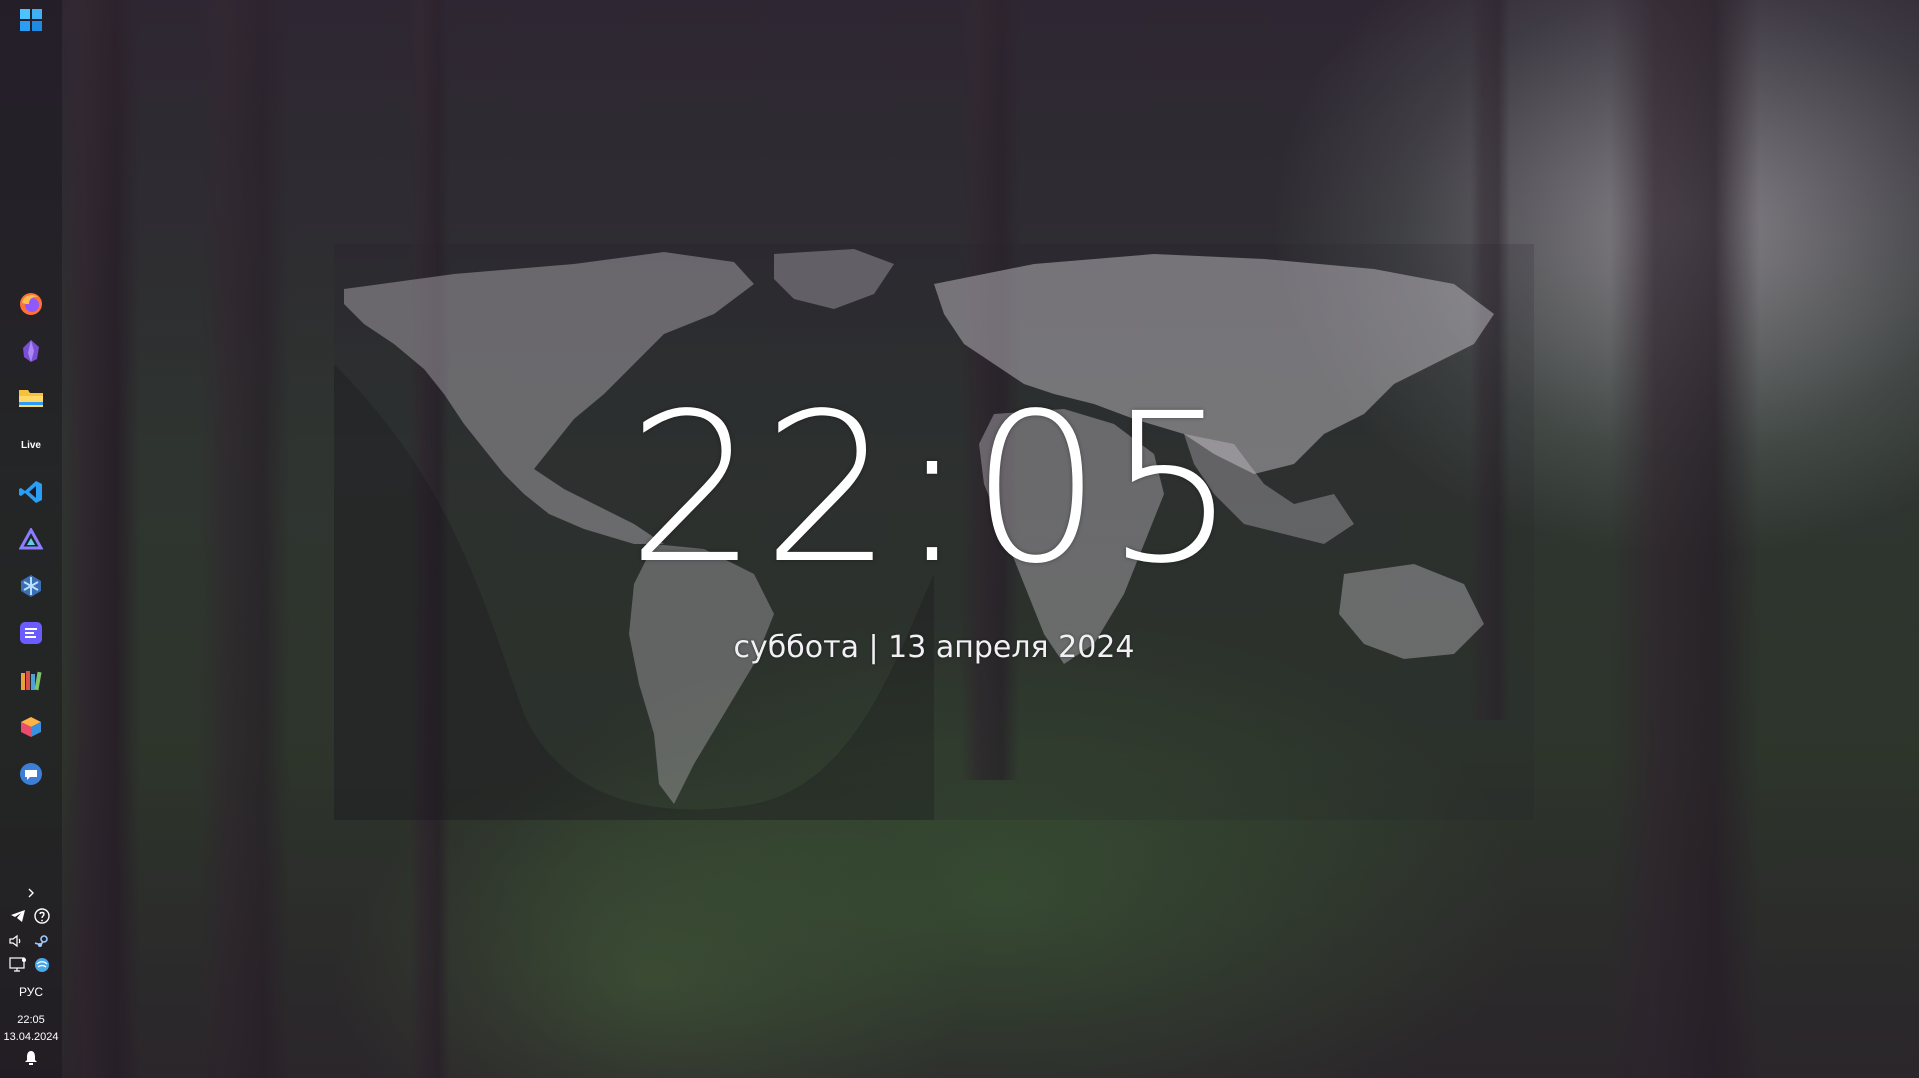  What do you see at coordinates (31, 992) in the screenshot?
I see `language-indicator: РУС` at bounding box center [31, 992].